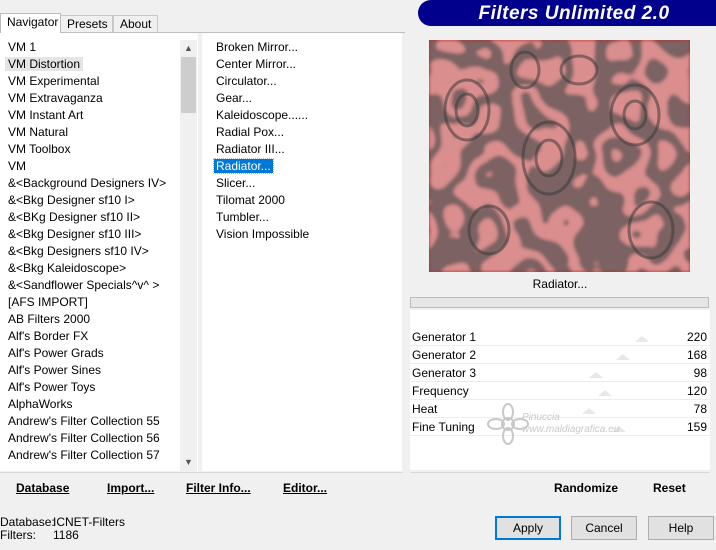 This screenshot has width=716, height=550. I want to click on param-row: Generator 1 220, so click(560, 337).